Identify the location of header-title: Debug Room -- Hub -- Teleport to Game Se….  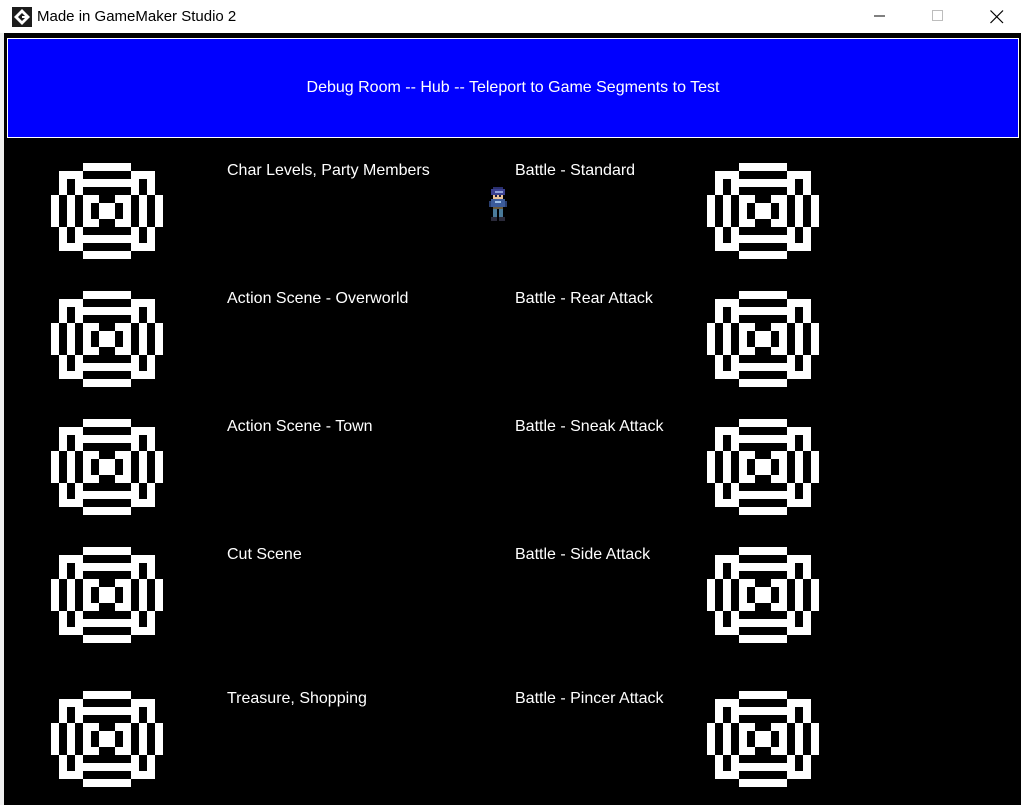
(513, 87).